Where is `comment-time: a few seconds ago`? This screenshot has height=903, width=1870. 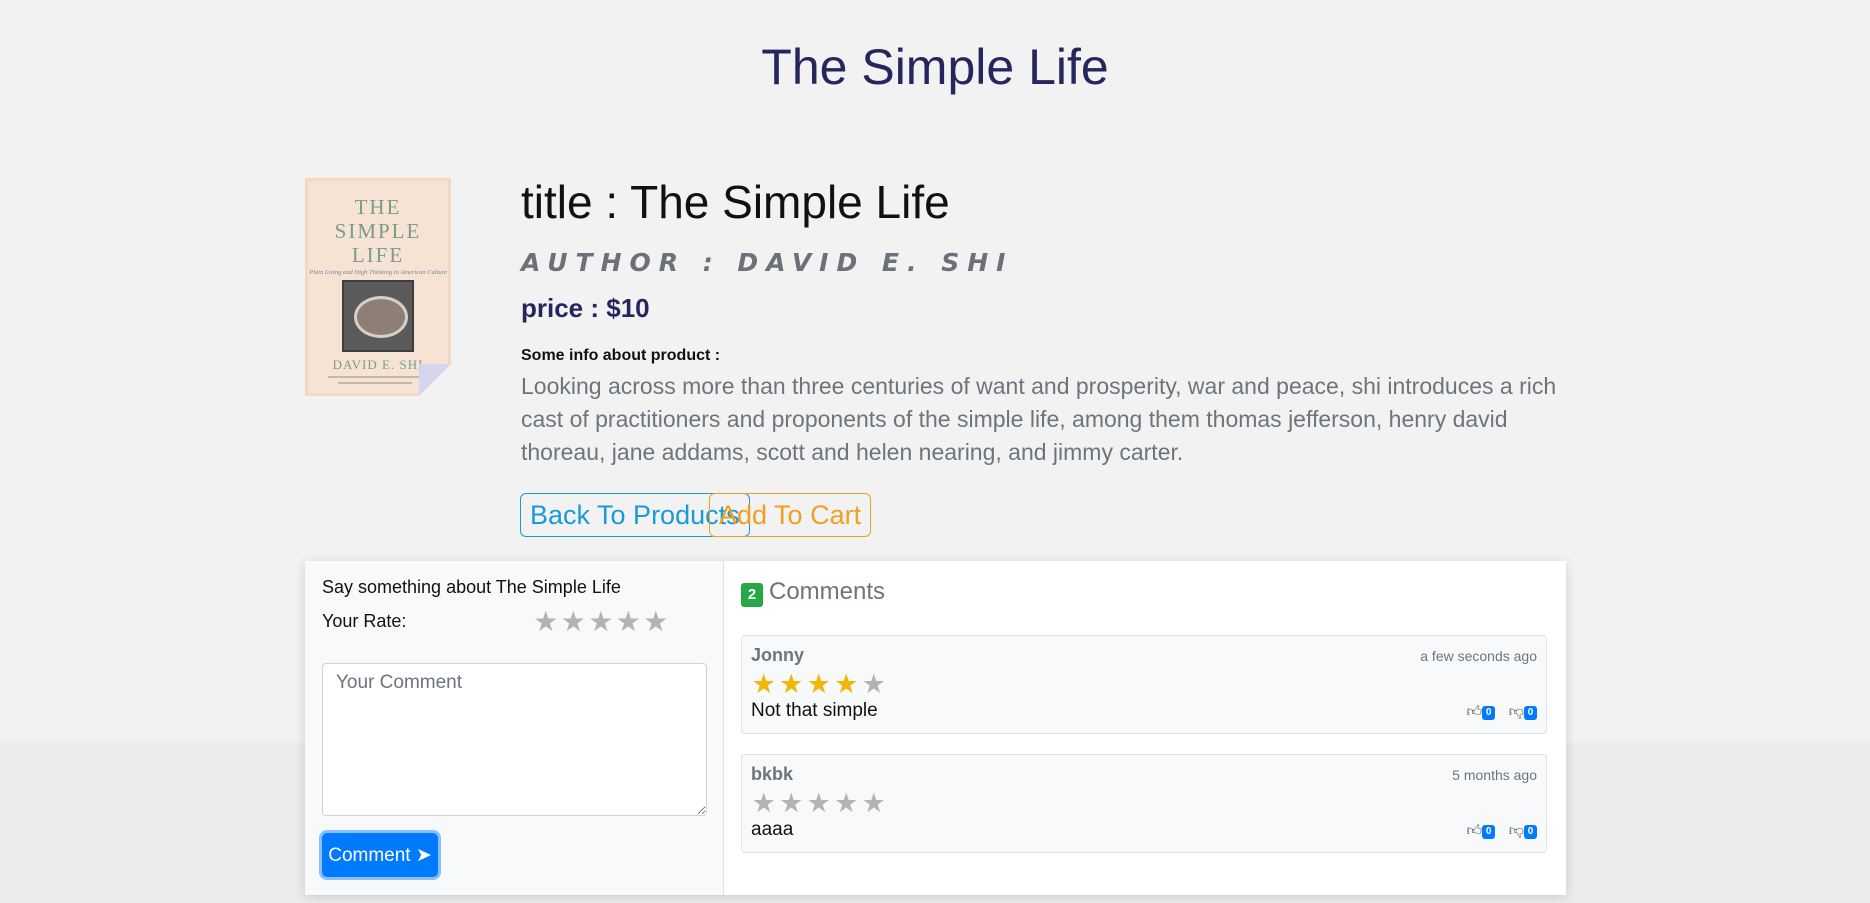
comment-time: a few seconds ago is located at coordinates (1478, 656).